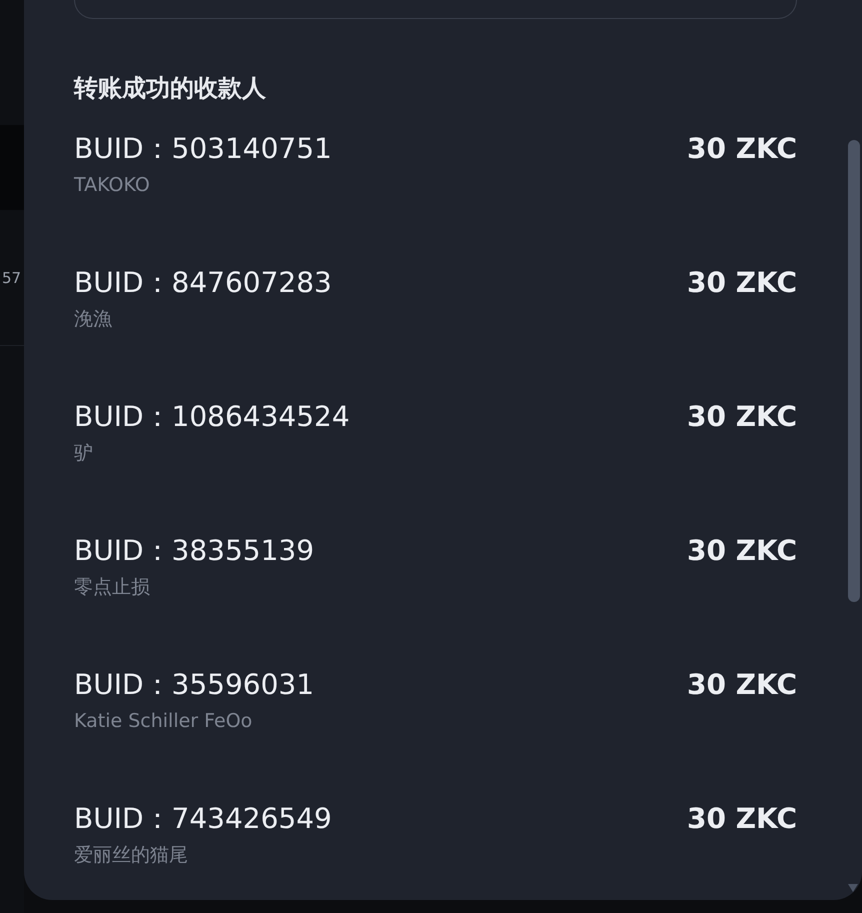 Image resolution: width=862 pixels, height=913 pixels. I want to click on scrollbar-thumb, so click(854, 371).